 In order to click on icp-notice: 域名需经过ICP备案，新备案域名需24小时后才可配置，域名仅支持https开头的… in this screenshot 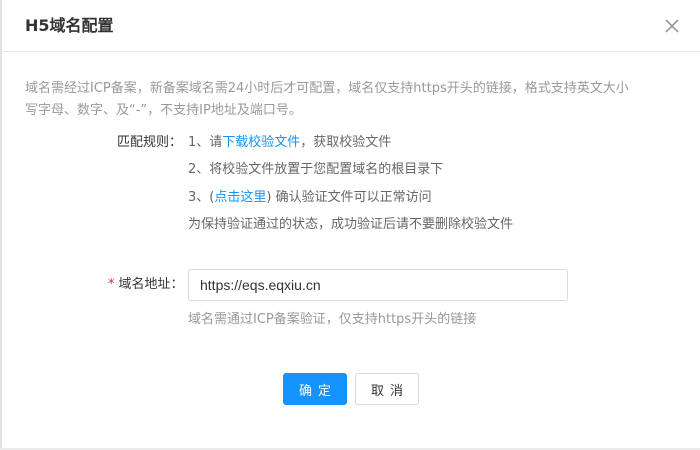, I will do `click(352, 100)`.